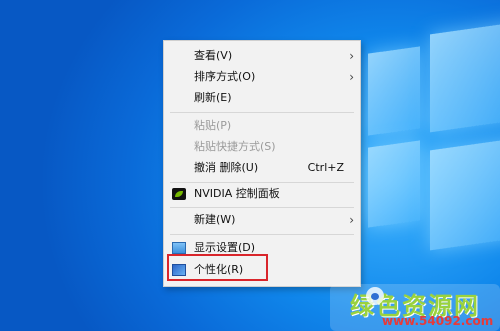 The width and height of the screenshot is (500, 331). What do you see at coordinates (262, 56) in the screenshot?
I see `menu-item-view: 查看(V) ›` at bounding box center [262, 56].